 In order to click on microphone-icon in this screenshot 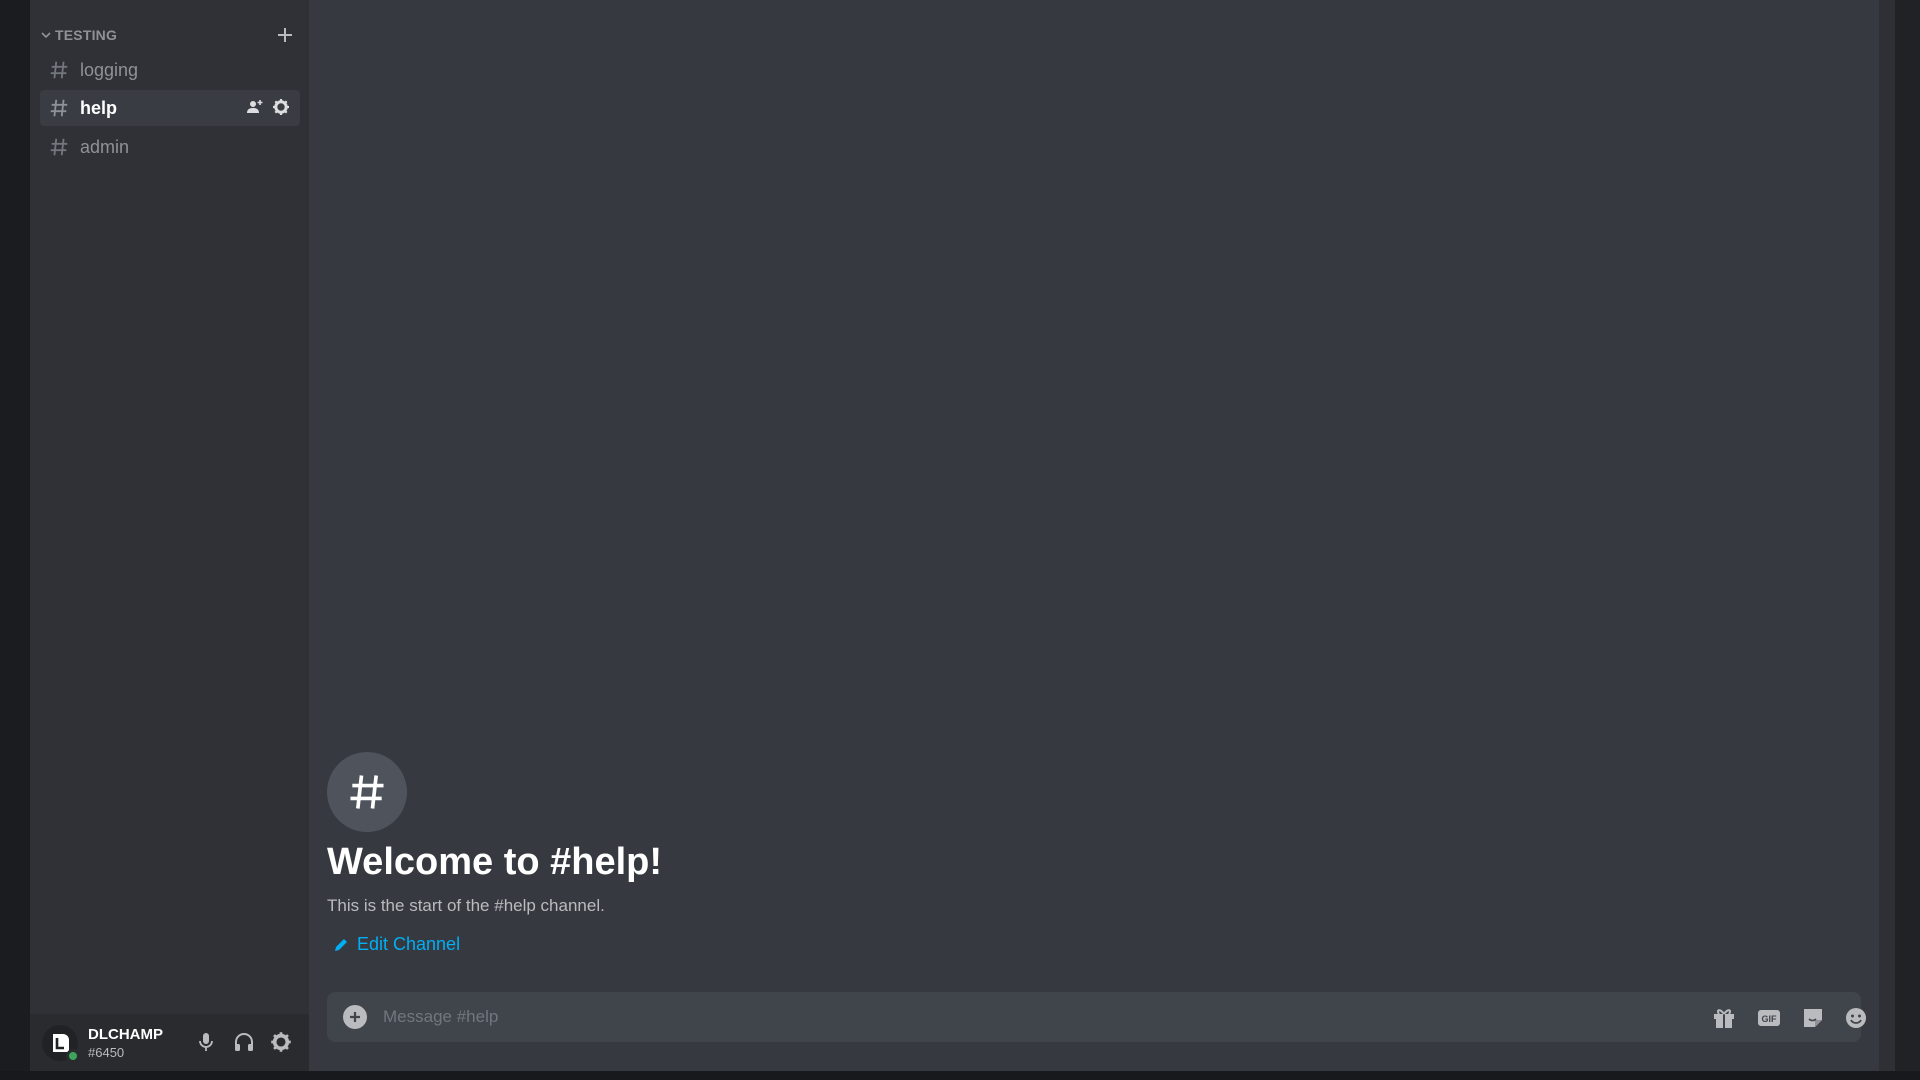, I will do `click(206, 1042)`.